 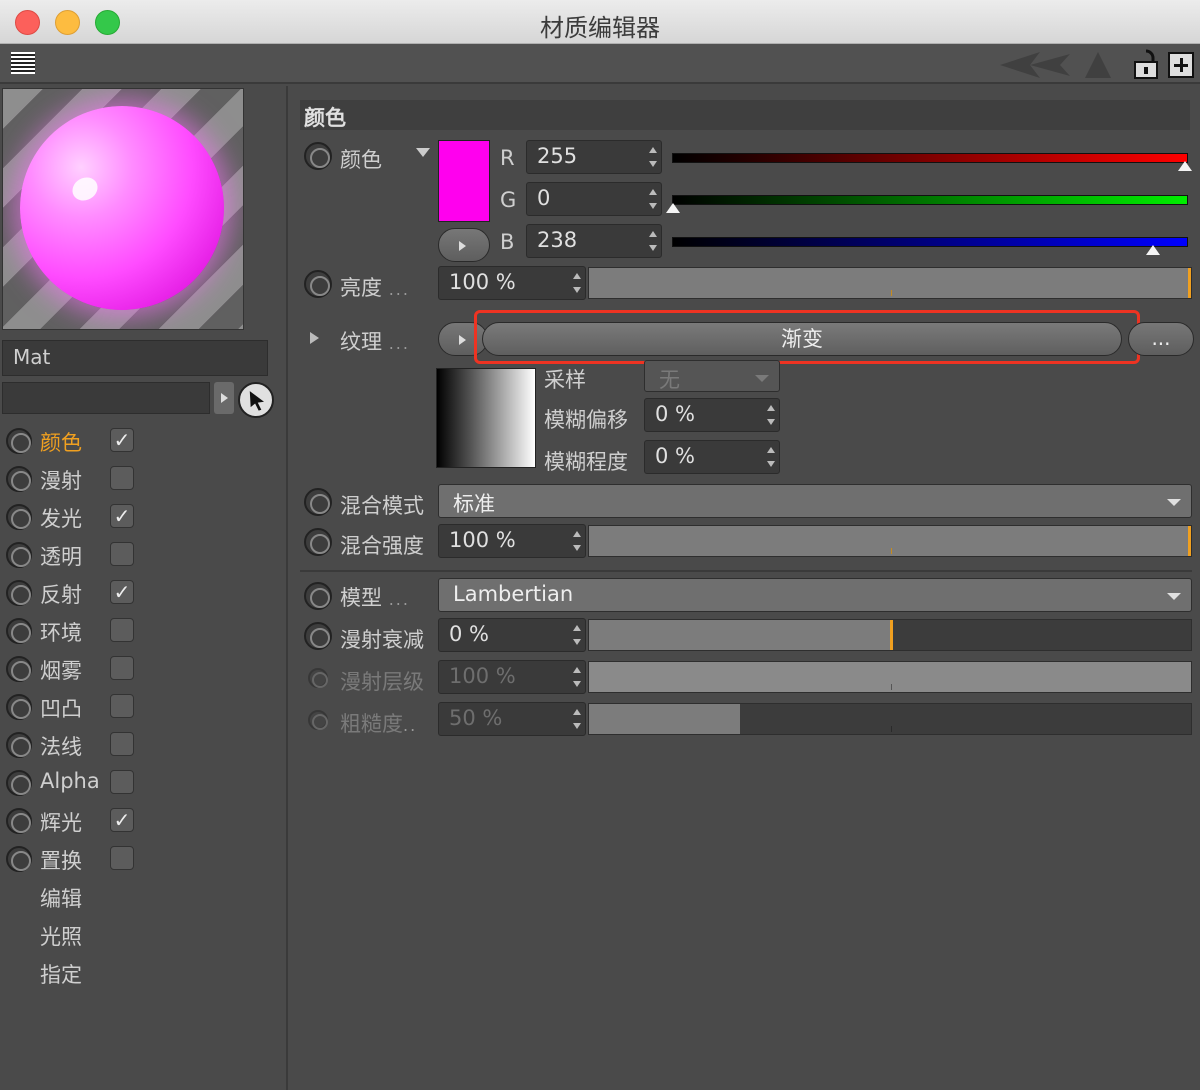 I want to click on gradient-thumbnail, so click(x=486, y=418).